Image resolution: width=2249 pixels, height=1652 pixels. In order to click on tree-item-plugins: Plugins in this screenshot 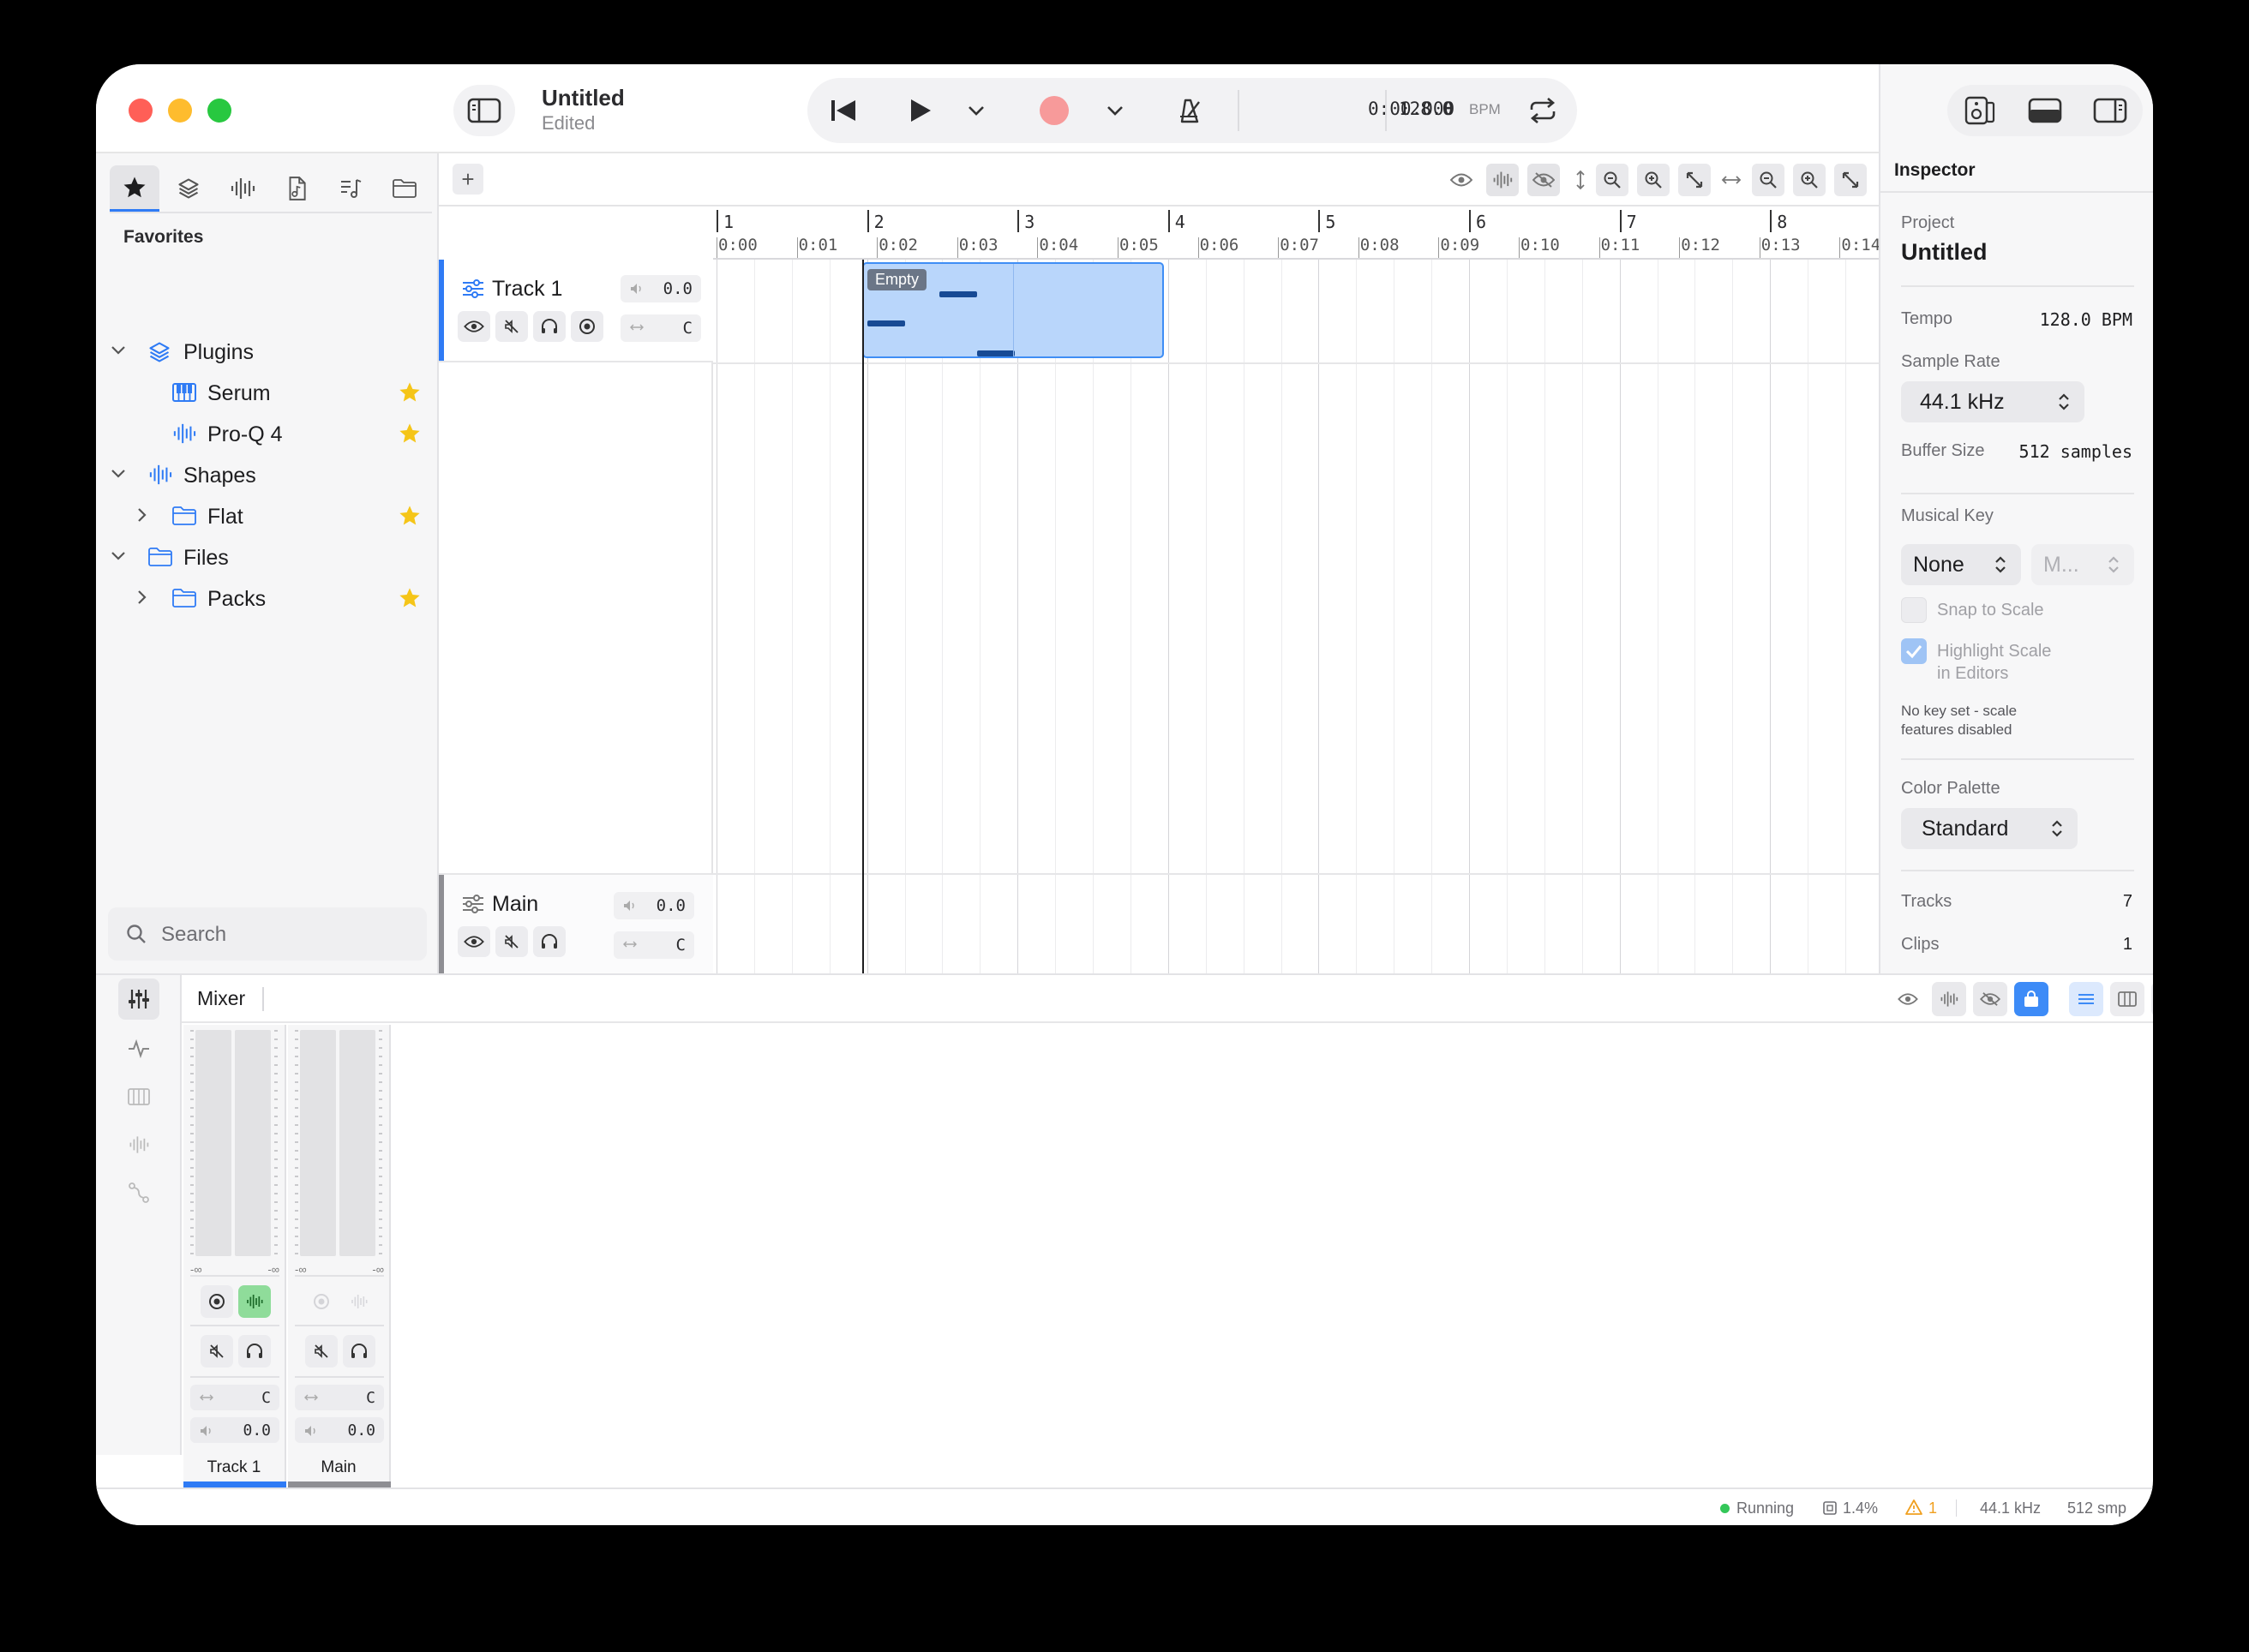, I will do `click(271, 351)`.